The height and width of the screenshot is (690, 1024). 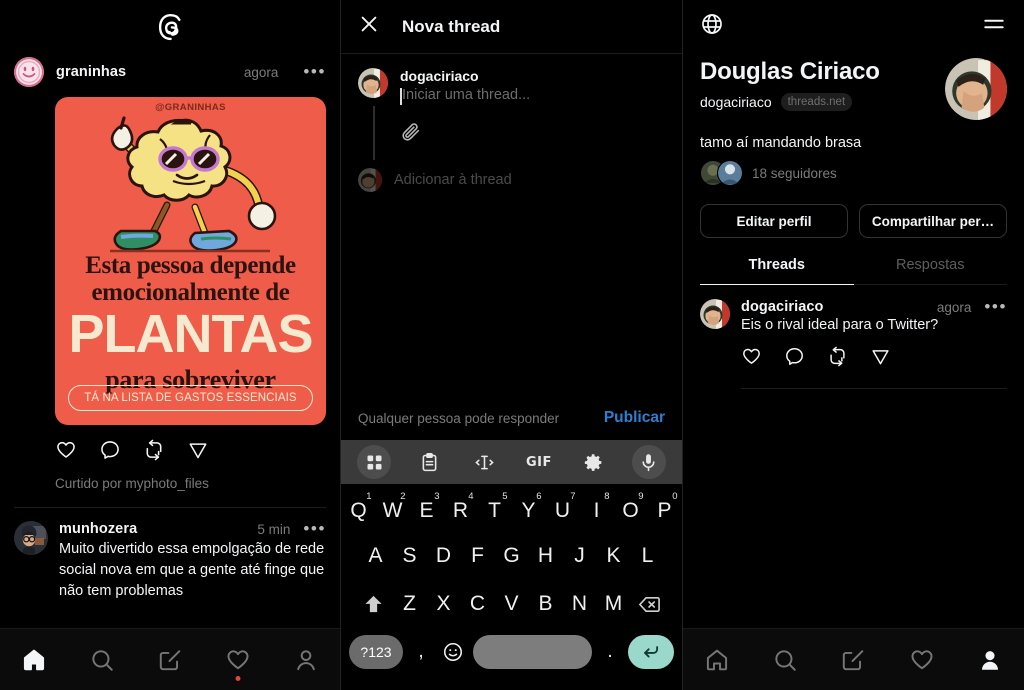 I want to click on tab-threads: Threads, so click(x=777, y=271).